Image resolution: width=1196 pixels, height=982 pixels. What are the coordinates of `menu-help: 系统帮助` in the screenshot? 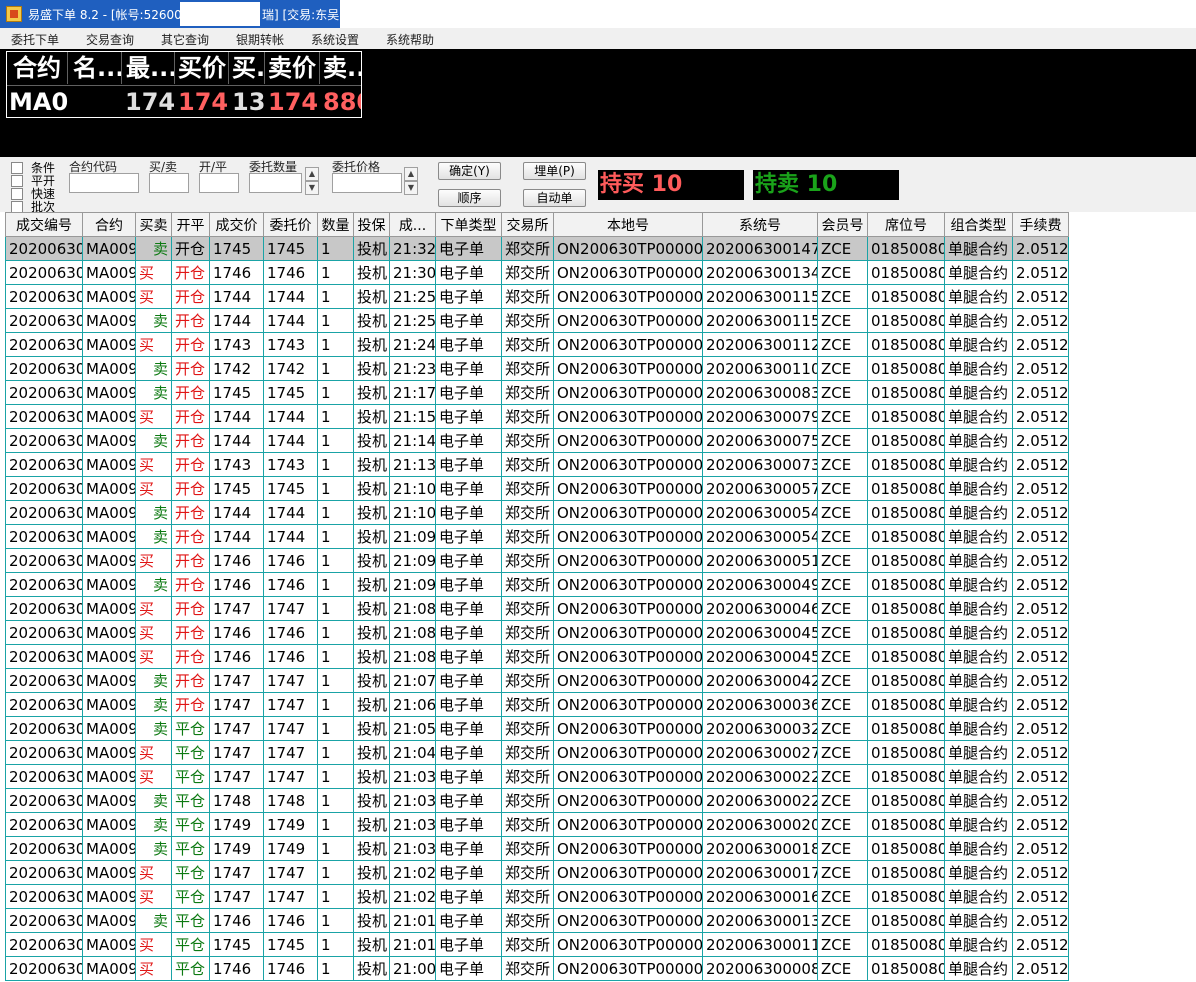 It's located at (410, 39).